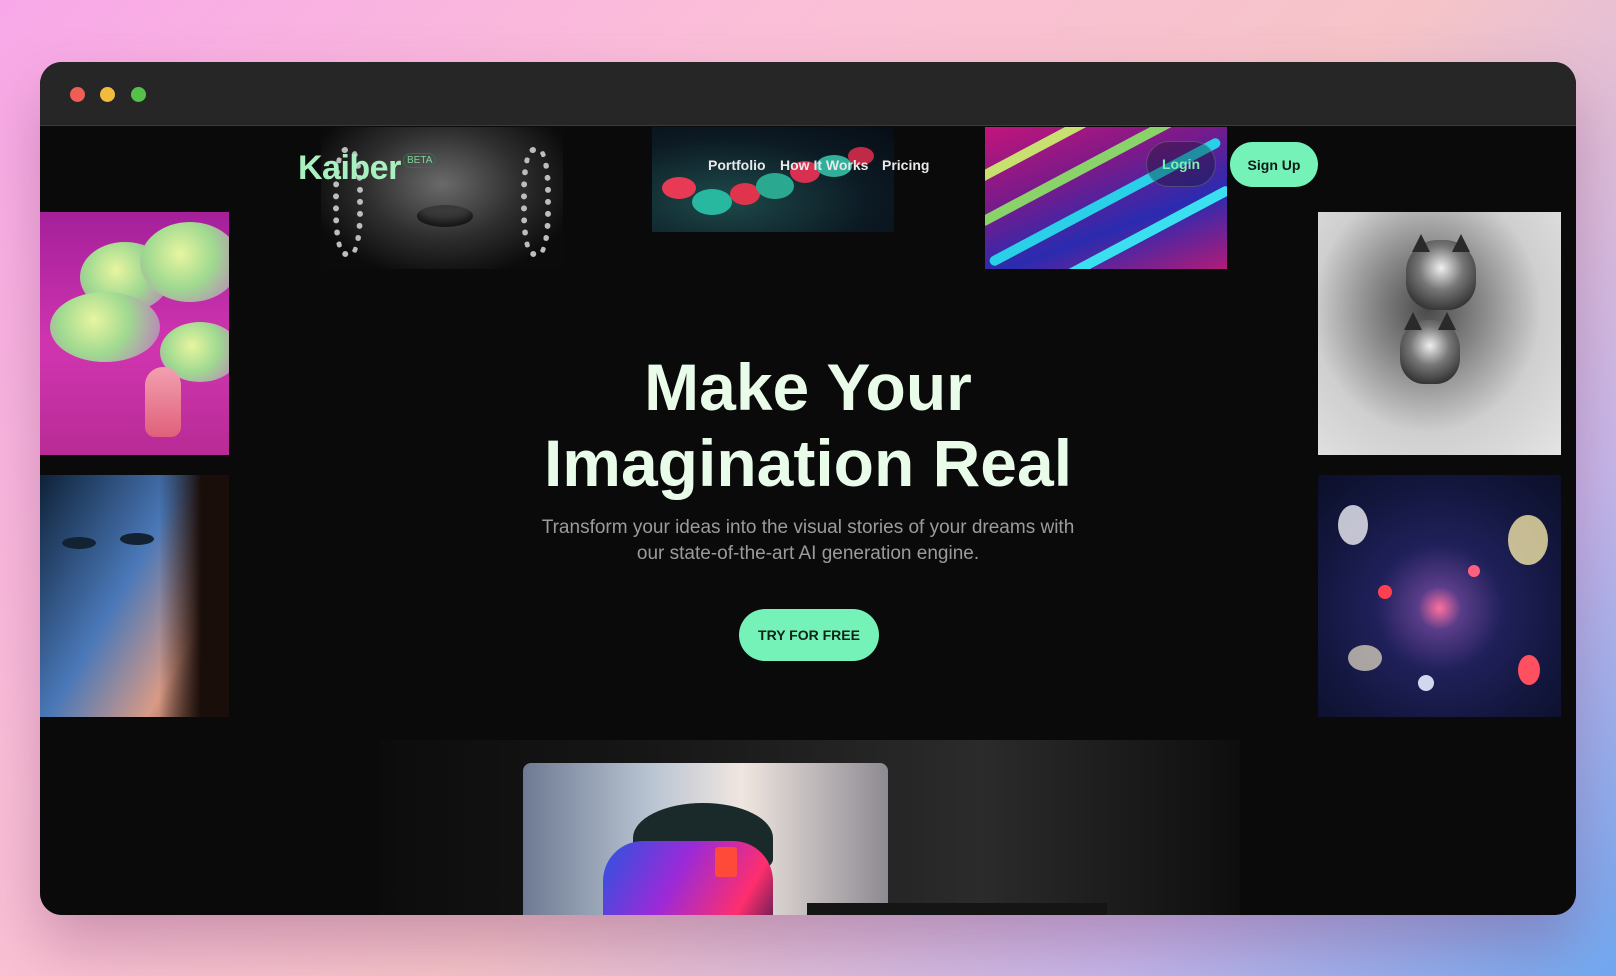 Image resolution: width=1616 pixels, height=976 pixels. I want to click on nav-link-portfolio: Portfolio, so click(737, 165).